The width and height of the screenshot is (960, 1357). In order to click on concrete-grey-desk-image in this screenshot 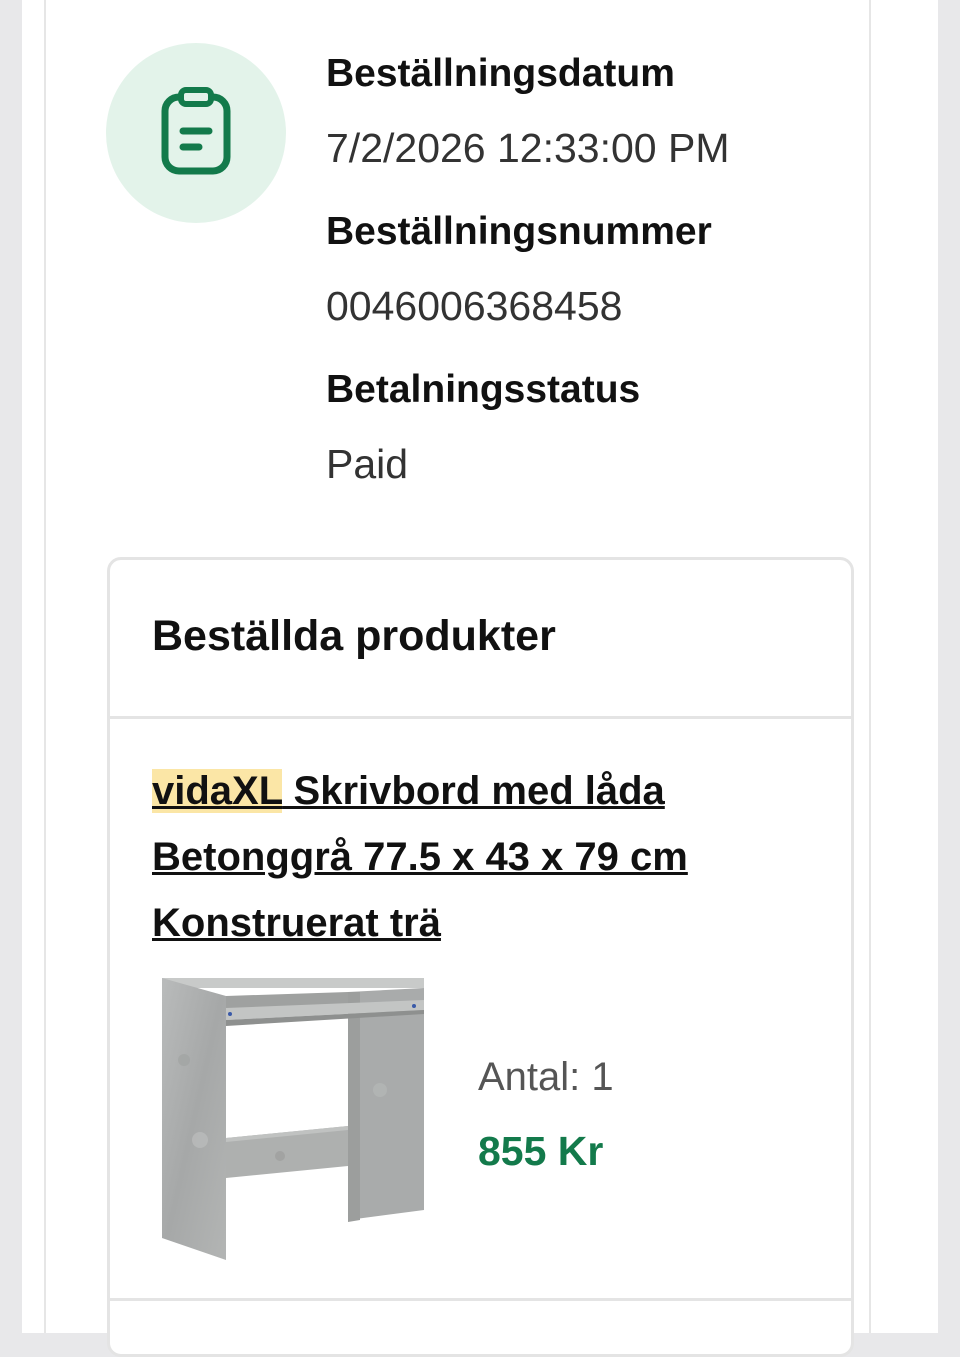, I will do `click(298, 1115)`.